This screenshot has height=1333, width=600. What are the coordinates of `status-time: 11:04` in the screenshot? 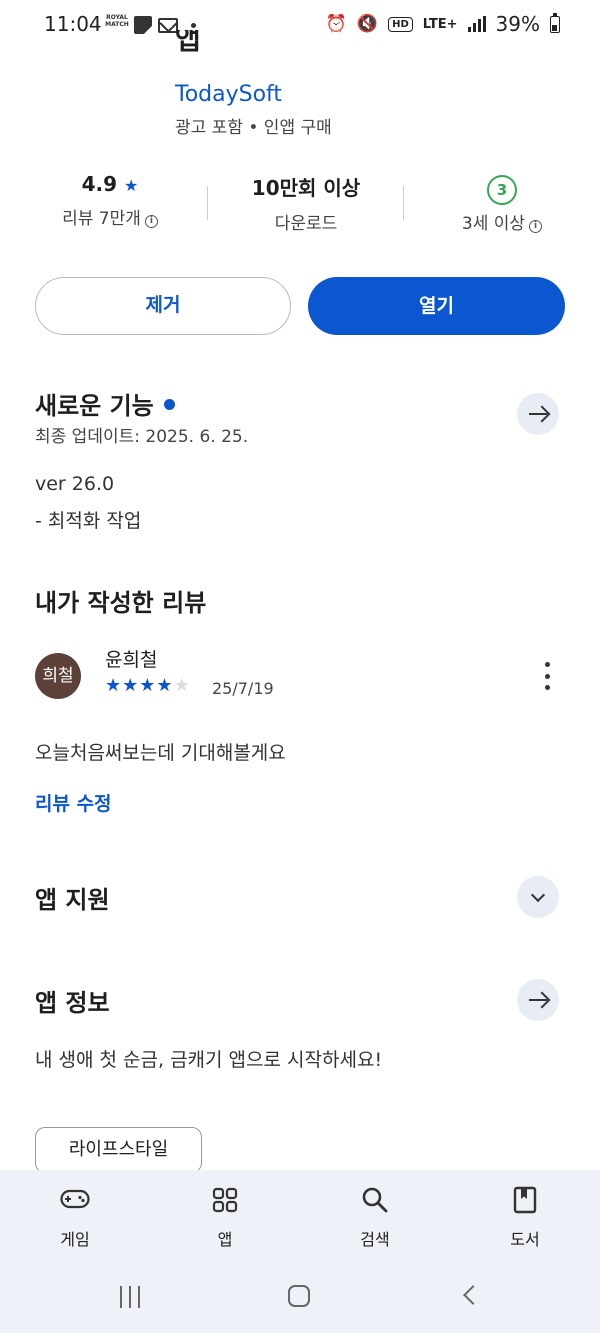 It's located at (73, 24).